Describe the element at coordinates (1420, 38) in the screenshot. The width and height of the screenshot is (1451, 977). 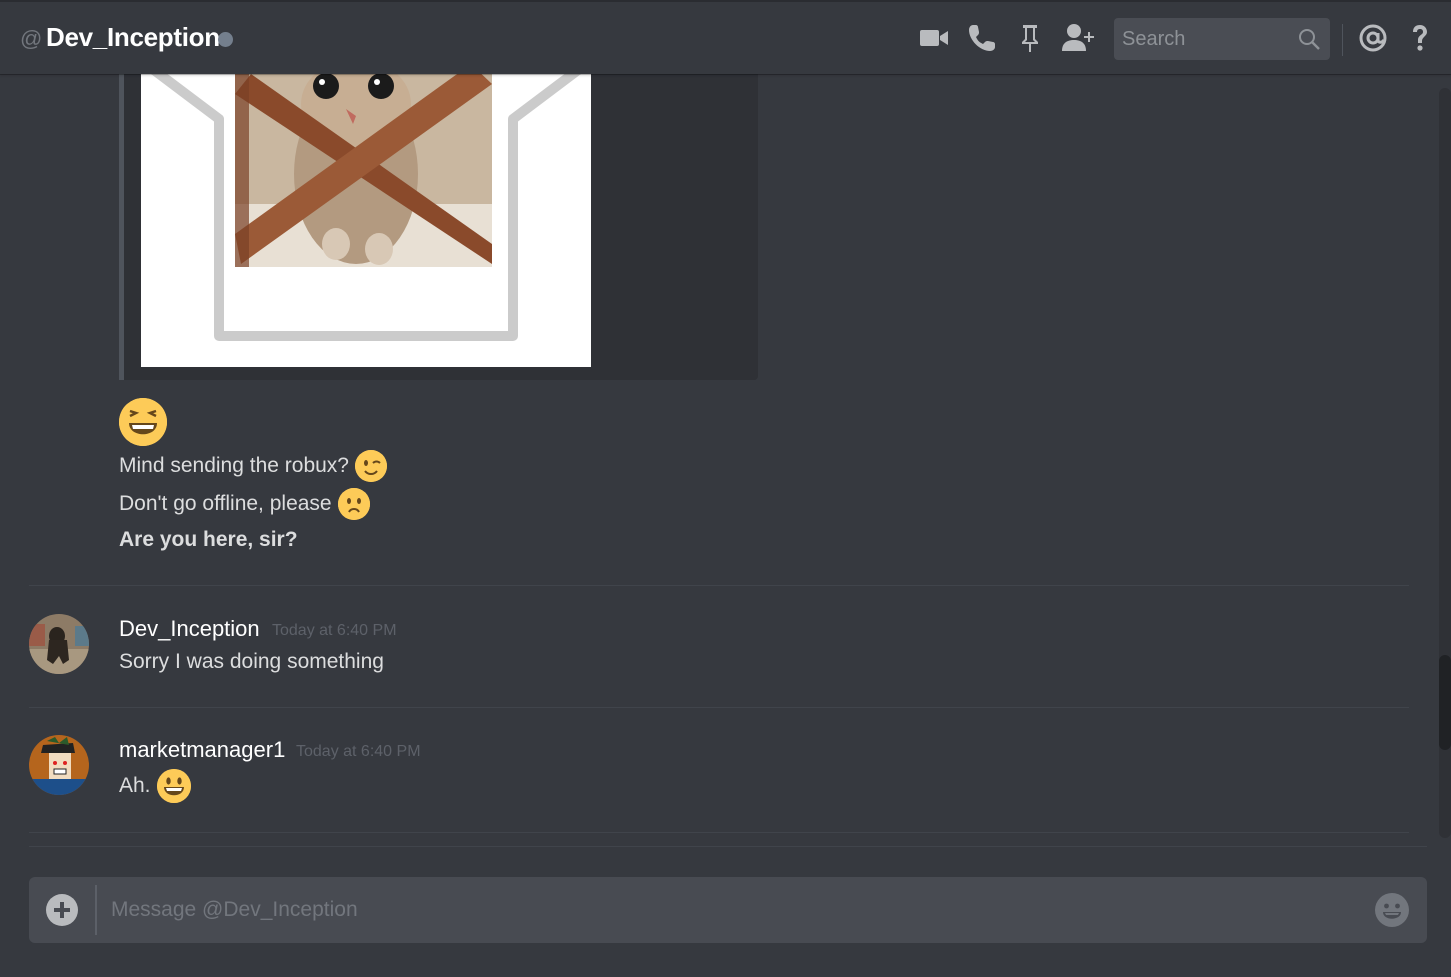
I see `help-icon` at that location.